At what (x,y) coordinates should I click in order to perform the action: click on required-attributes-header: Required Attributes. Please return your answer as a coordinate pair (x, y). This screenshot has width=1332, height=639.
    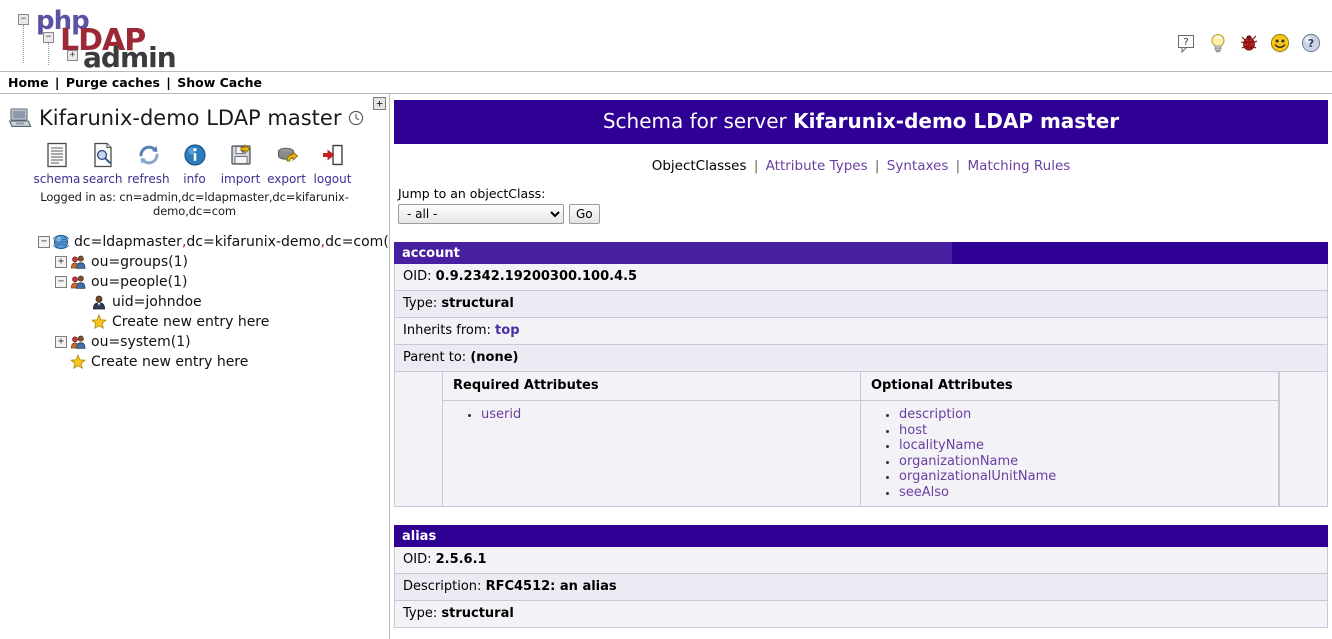
    Looking at the image, I should click on (651, 386).